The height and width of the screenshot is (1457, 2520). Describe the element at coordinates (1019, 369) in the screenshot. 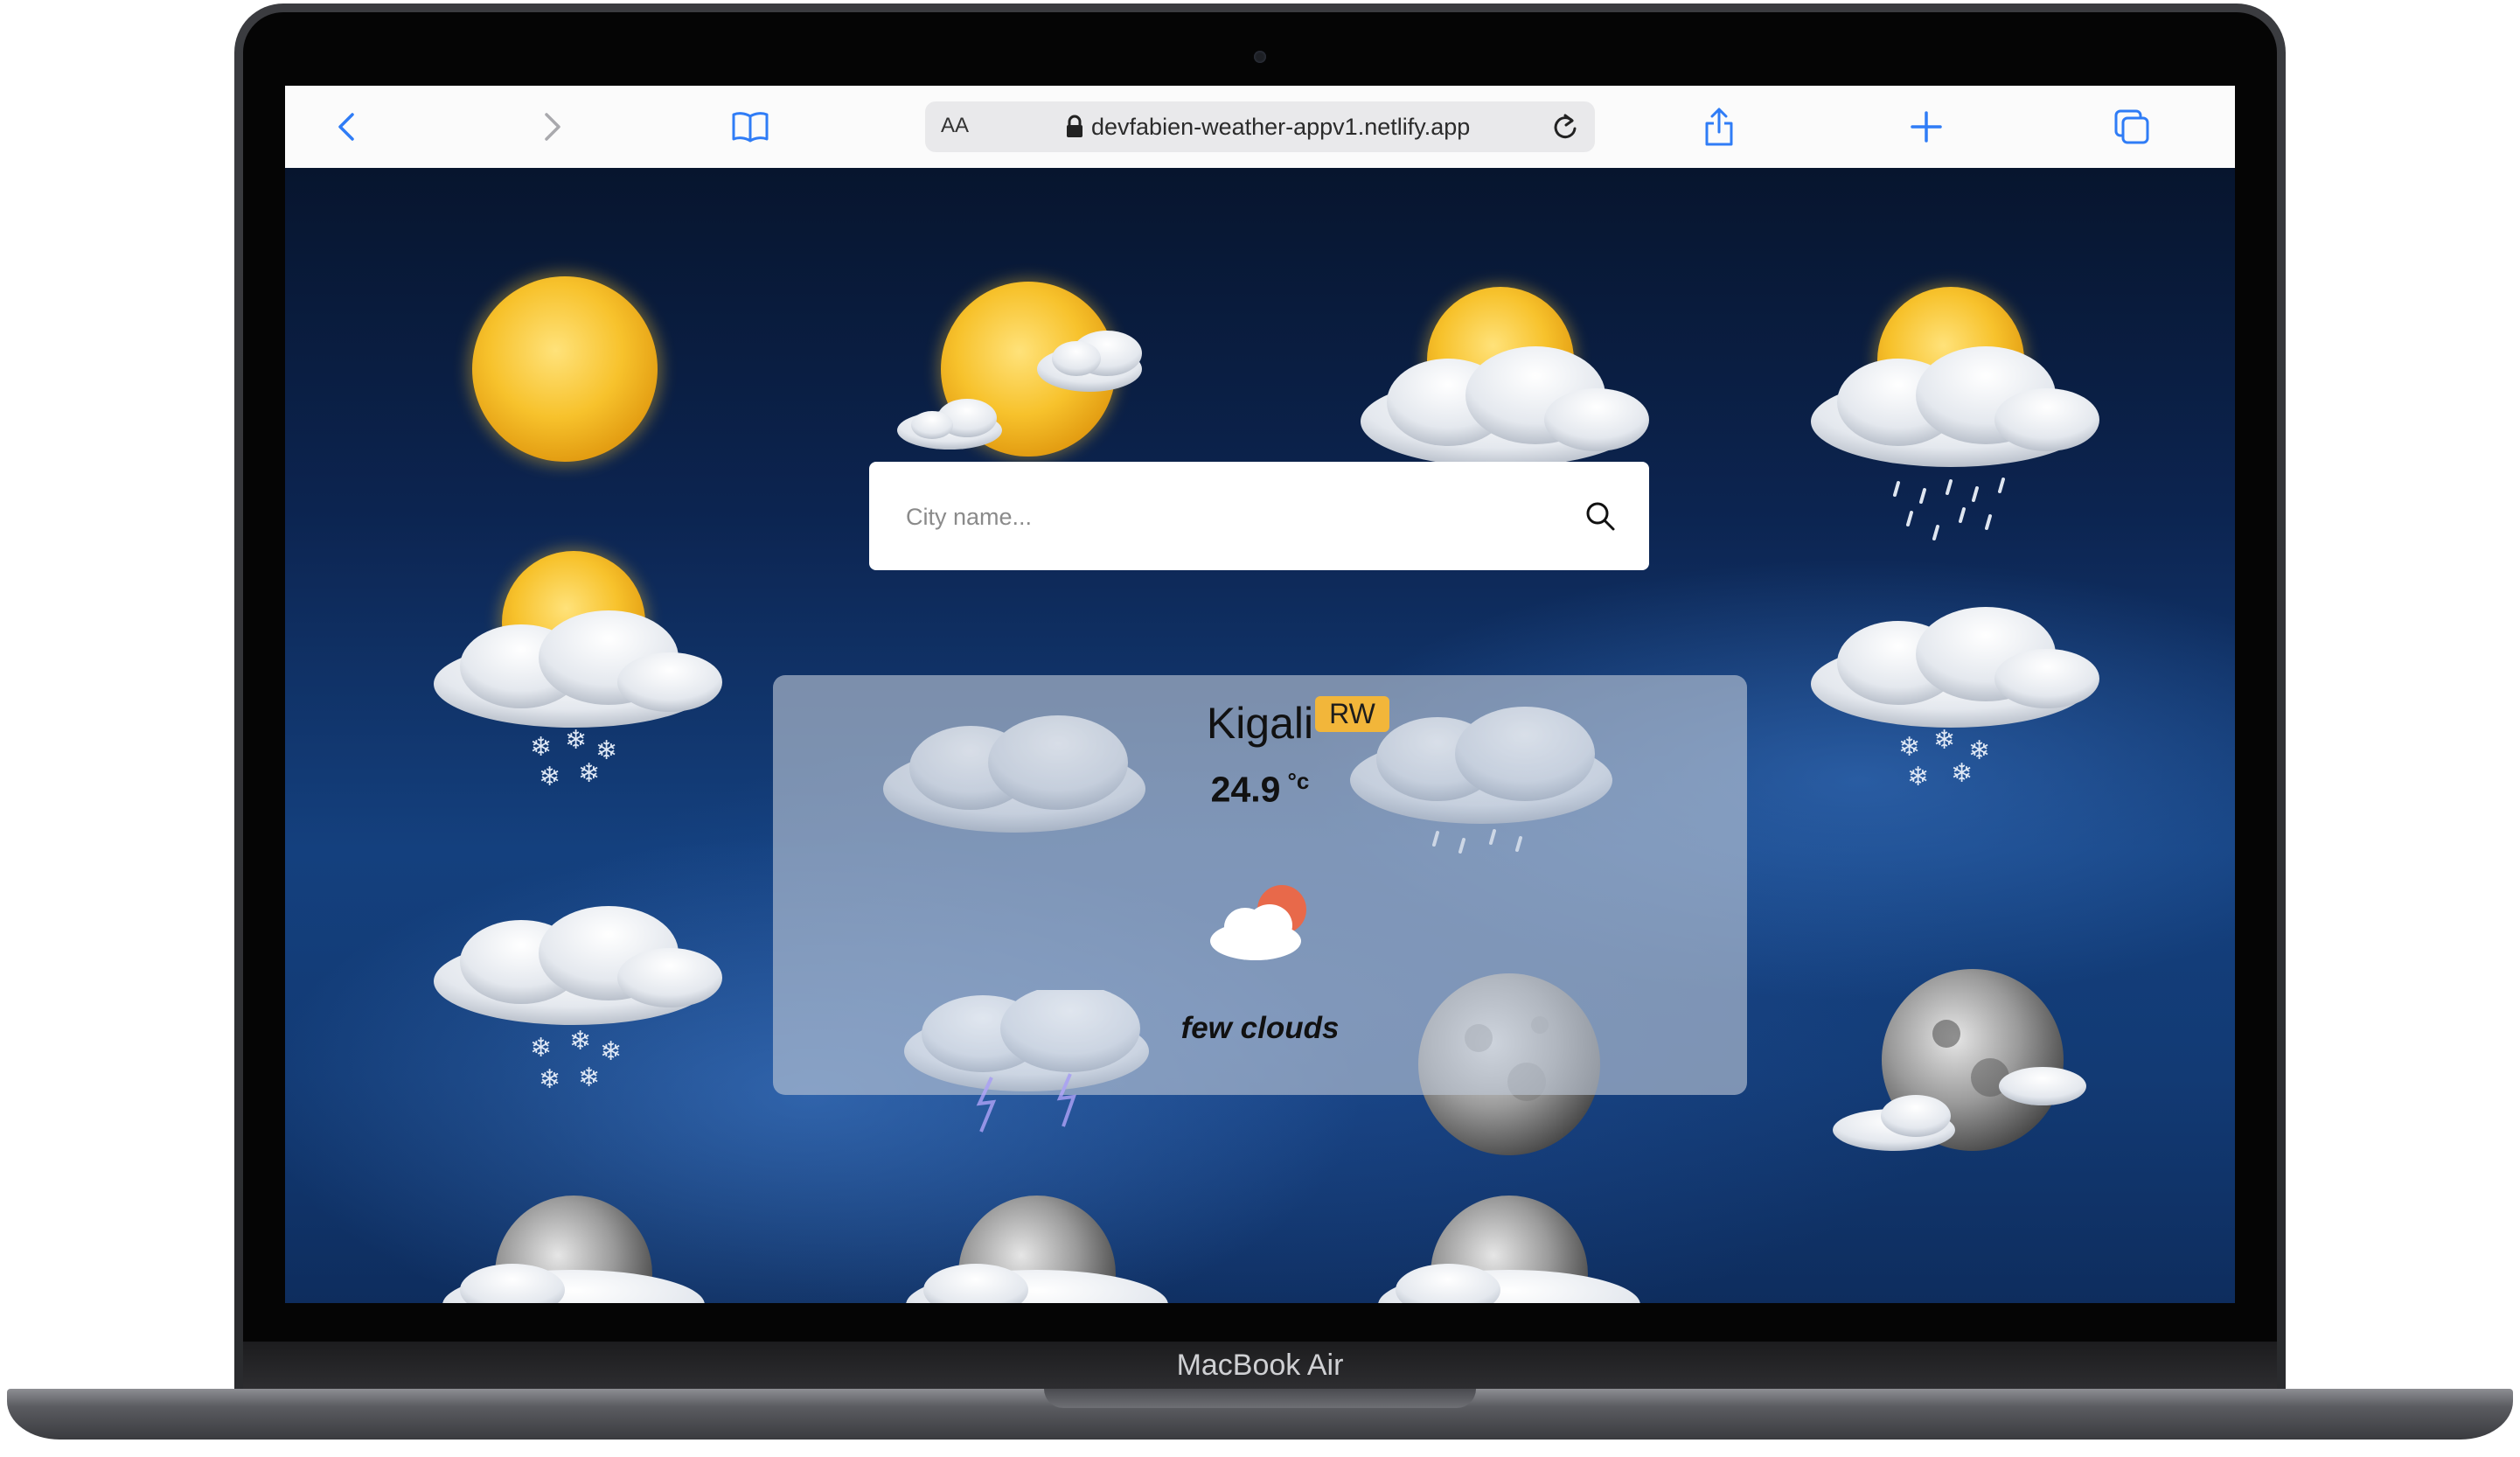

I see `sun-cloud-icon` at that location.